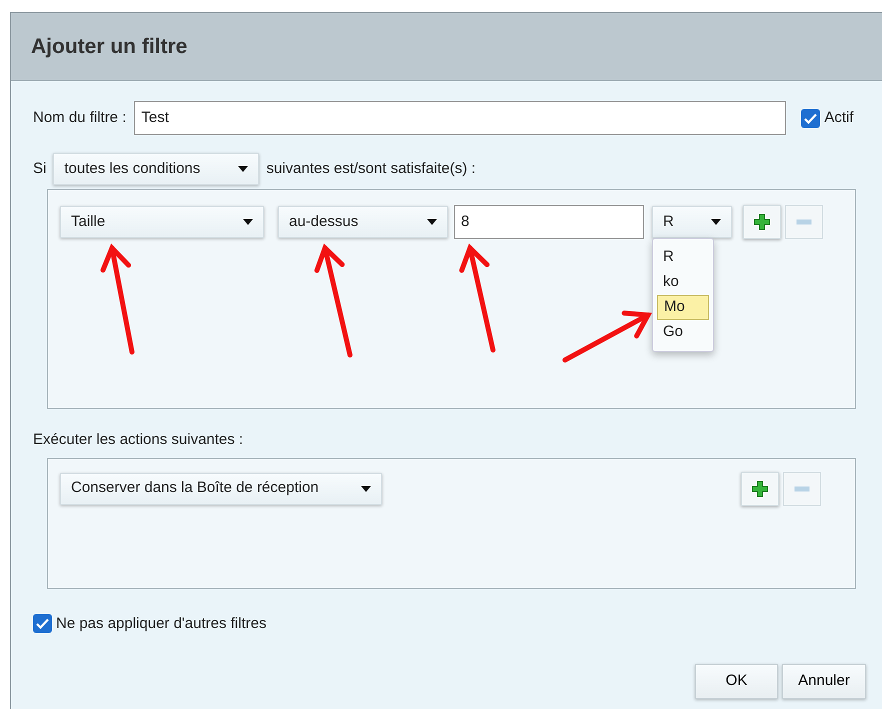 The width and height of the screenshot is (882, 709). I want to click on menu-option: Go, so click(683, 332).